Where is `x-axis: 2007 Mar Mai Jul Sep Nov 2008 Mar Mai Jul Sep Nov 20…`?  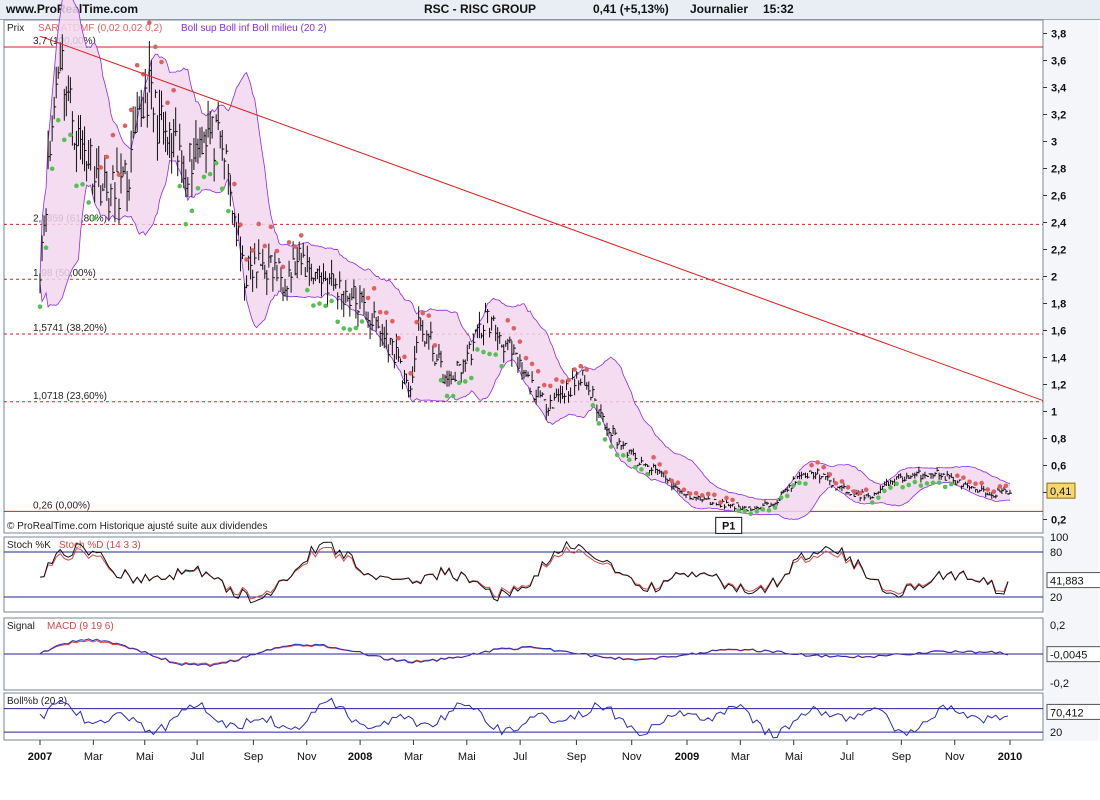
x-axis: 2007 Mar Mai Jul Sep Nov 2008 Mar Mai Jul Sep Nov 20… is located at coordinates (525, 751).